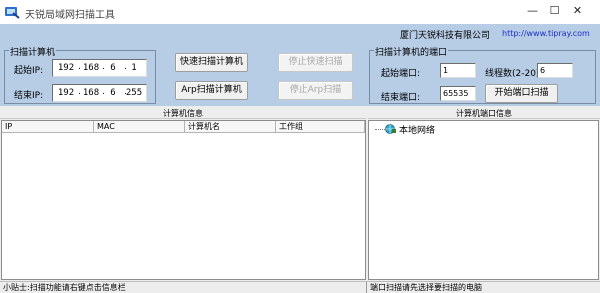 This screenshot has width=600, height=293. Describe the element at coordinates (555, 70) in the screenshot. I see `threads-input: 6` at that location.